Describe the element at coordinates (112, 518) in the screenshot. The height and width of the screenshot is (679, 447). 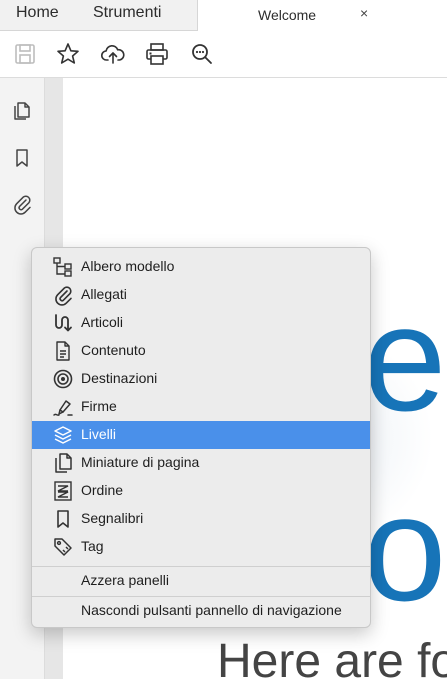
I see `menu-item-label: Segnalibri` at that location.